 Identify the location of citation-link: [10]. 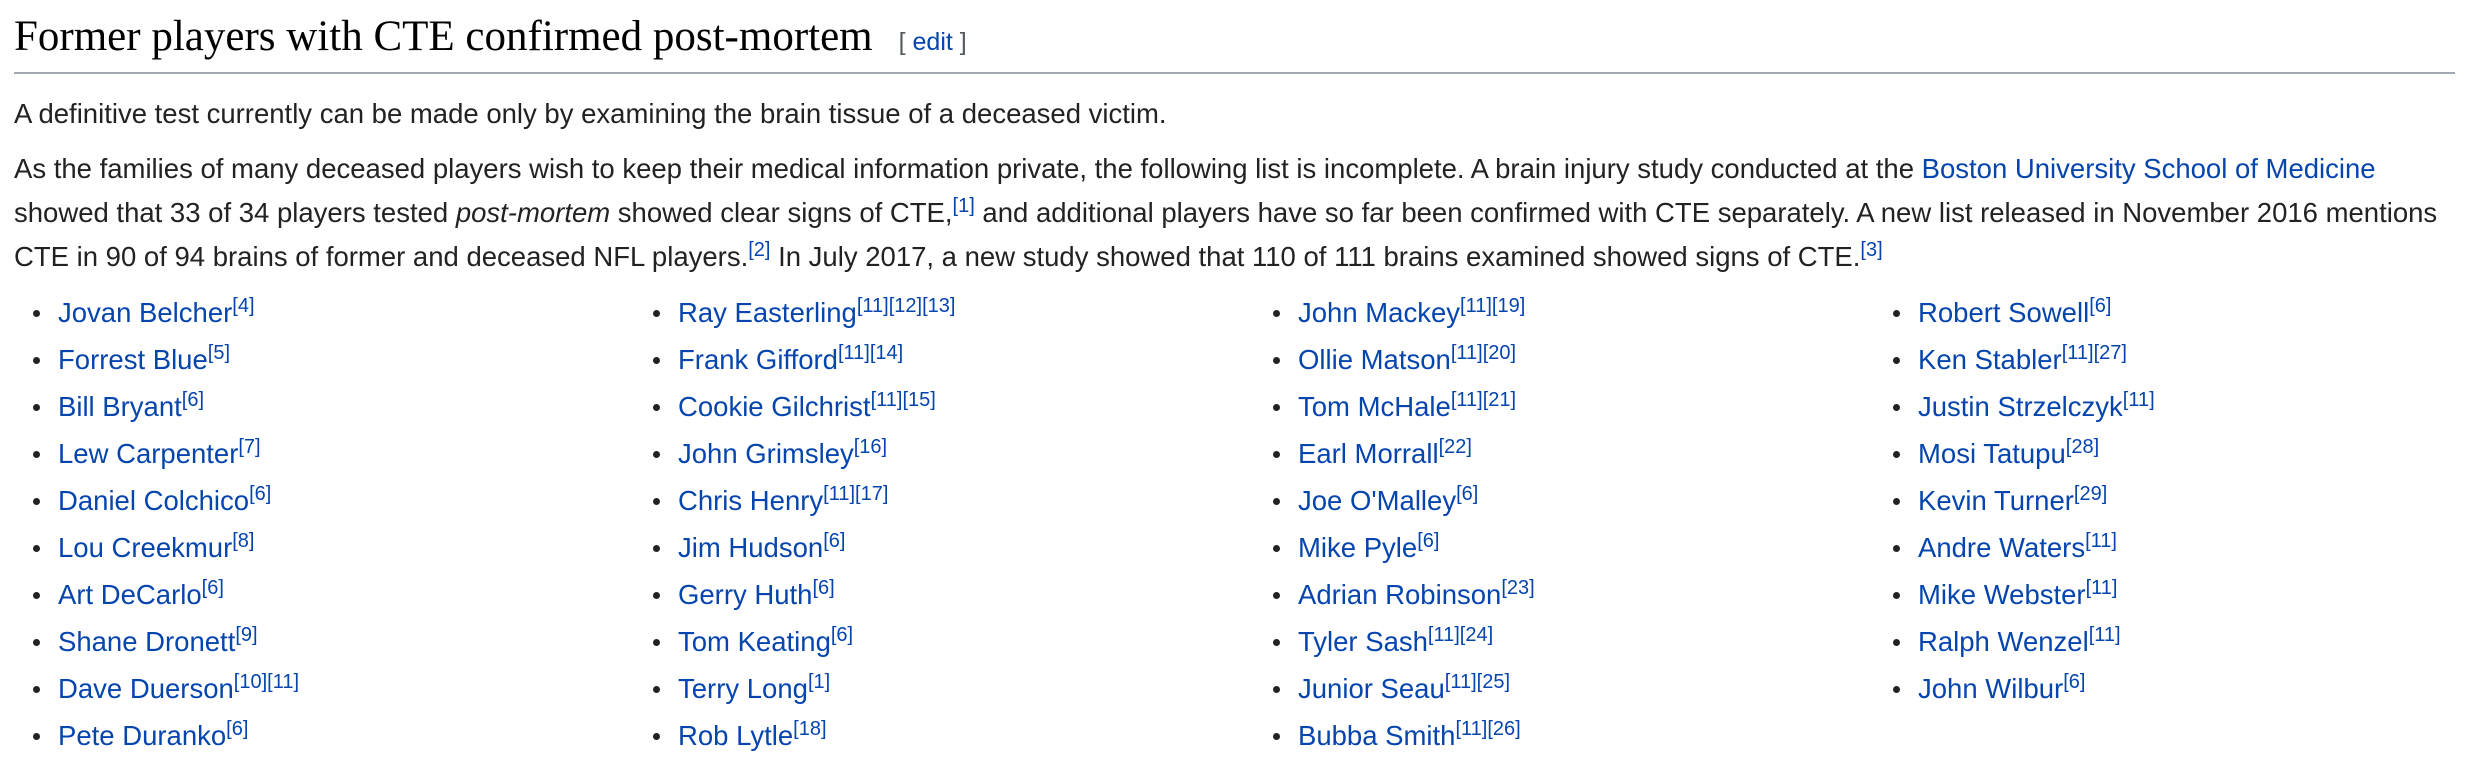
(250, 682).